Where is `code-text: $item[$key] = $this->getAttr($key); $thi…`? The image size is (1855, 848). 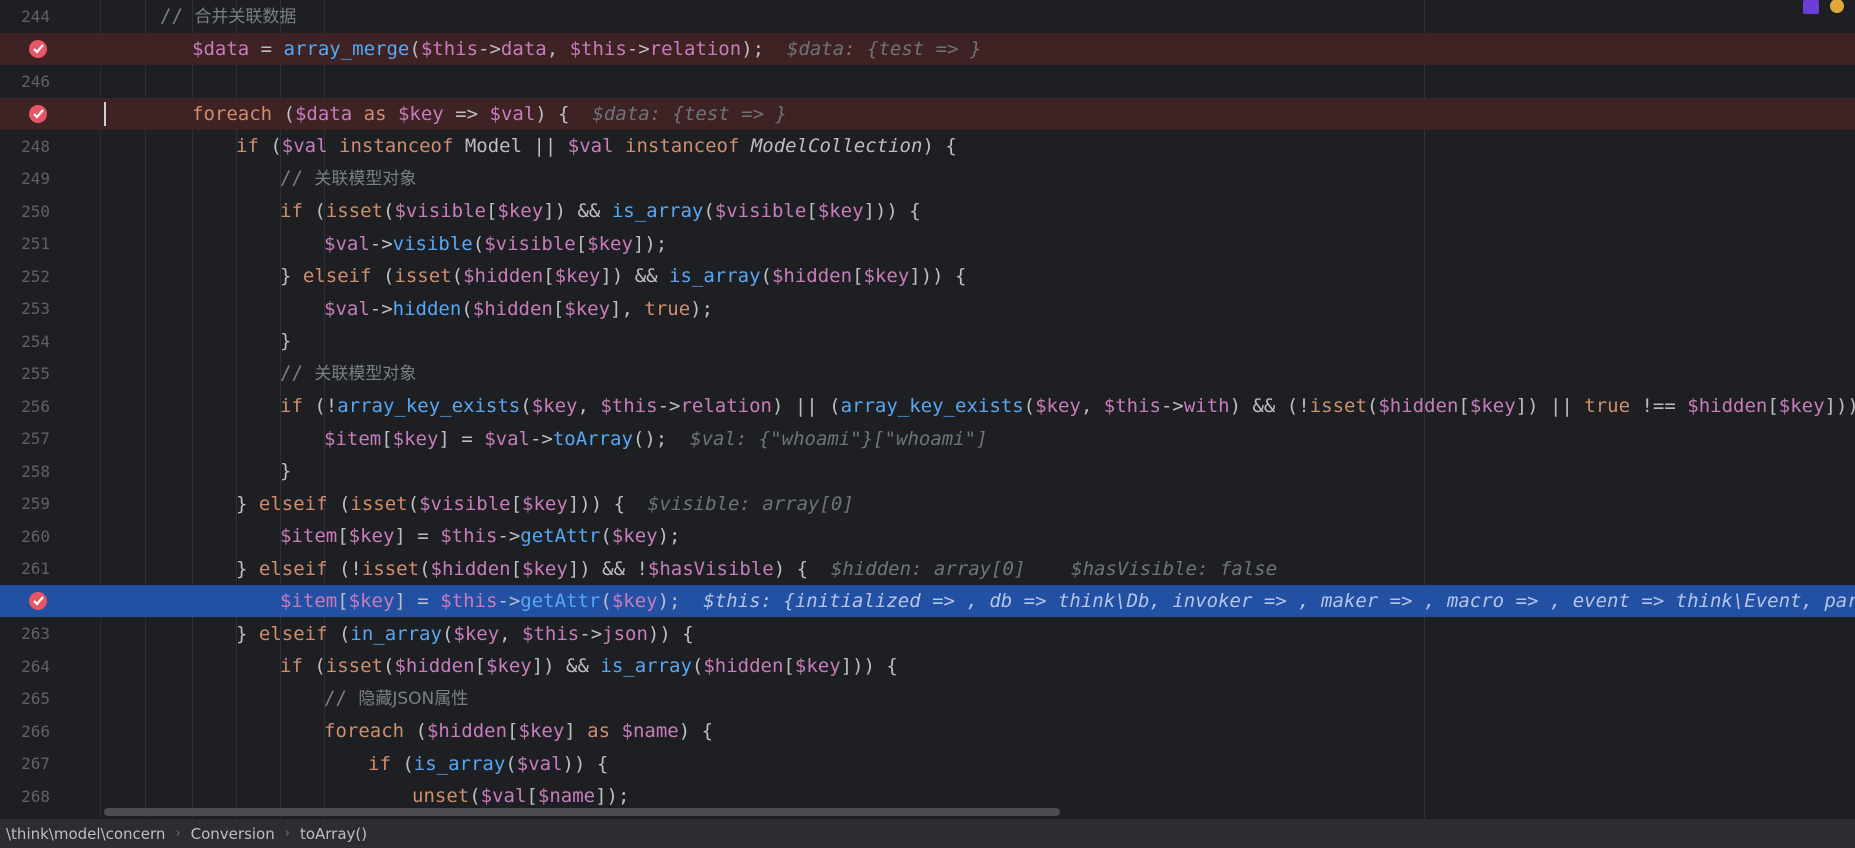
code-text: $item[$key] = $this->getAttr($key); $thi… is located at coordinates (1067, 601).